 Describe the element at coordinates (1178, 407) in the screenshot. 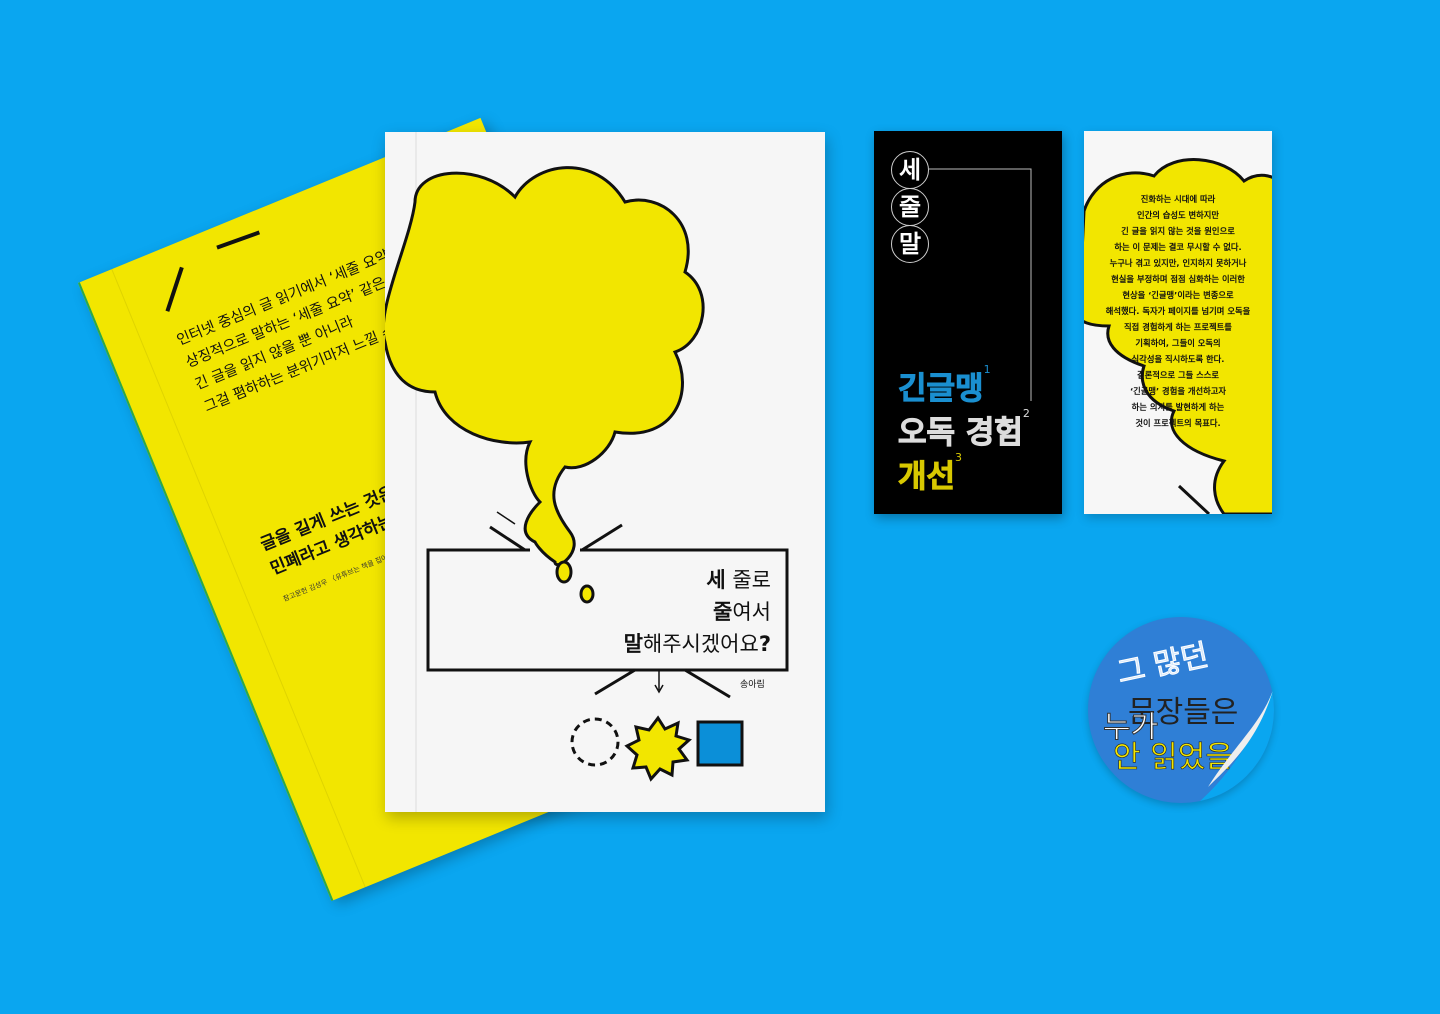

I see `description-line: 하는 의지를 발현하게 하는` at that location.